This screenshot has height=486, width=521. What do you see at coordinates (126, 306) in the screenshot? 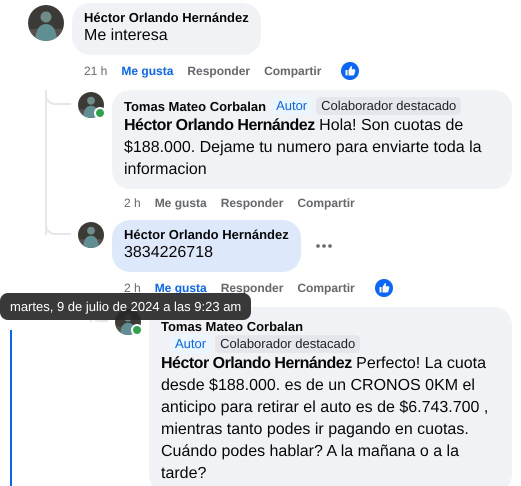
I see `date-tooltip: martes, 9 de julio de 2024 a las 9:23 am` at bounding box center [126, 306].